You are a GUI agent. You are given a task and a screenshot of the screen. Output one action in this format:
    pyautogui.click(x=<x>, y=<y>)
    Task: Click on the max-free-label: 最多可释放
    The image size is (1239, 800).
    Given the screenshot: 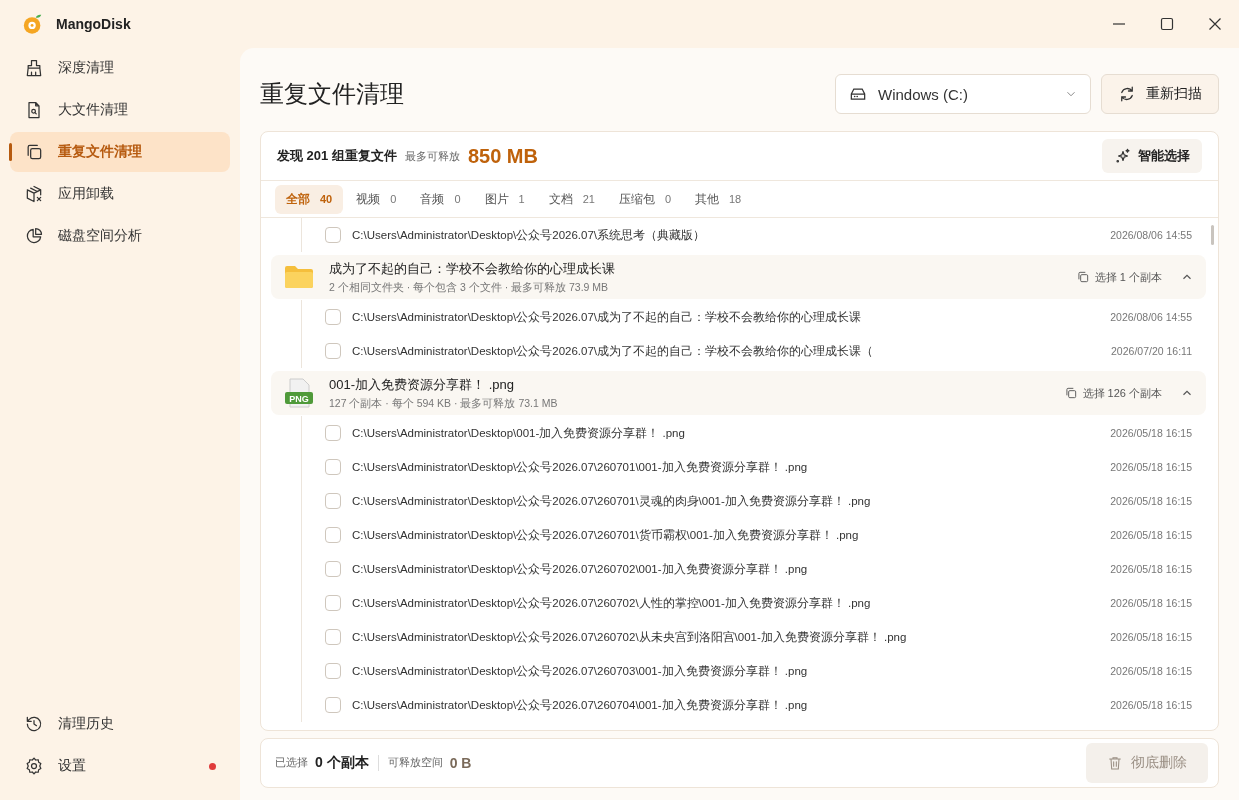 What is the action you would take?
    pyautogui.click(x=432, y=156)
    